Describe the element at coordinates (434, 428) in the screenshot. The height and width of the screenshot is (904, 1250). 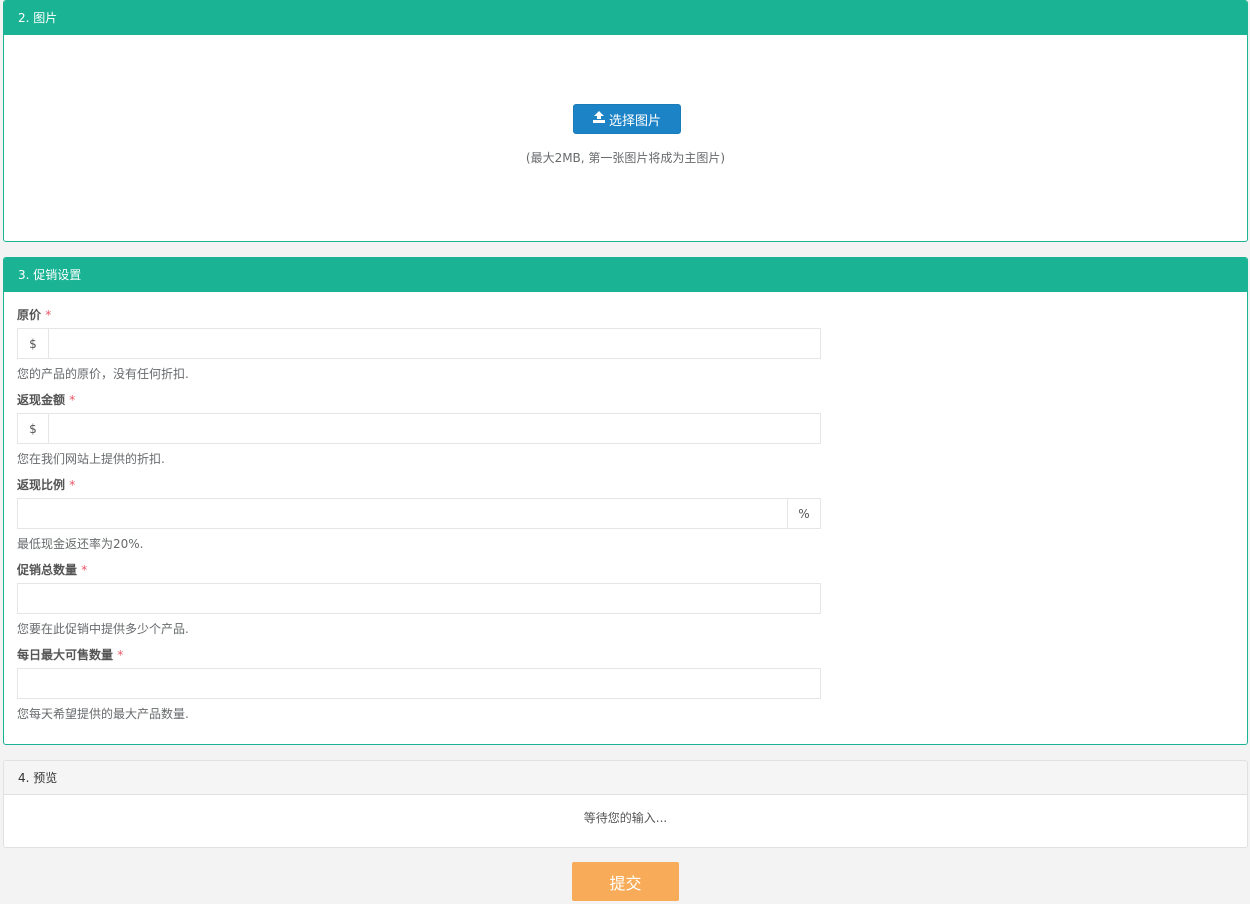
I see `cashback-amount-input` at that location.